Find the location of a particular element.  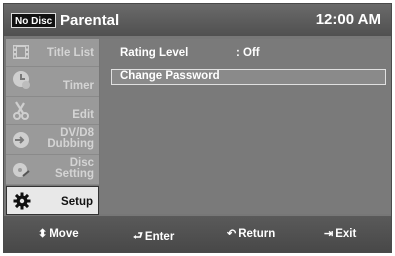

enter-icon: ⮐ is located at coordinates (138, 236).